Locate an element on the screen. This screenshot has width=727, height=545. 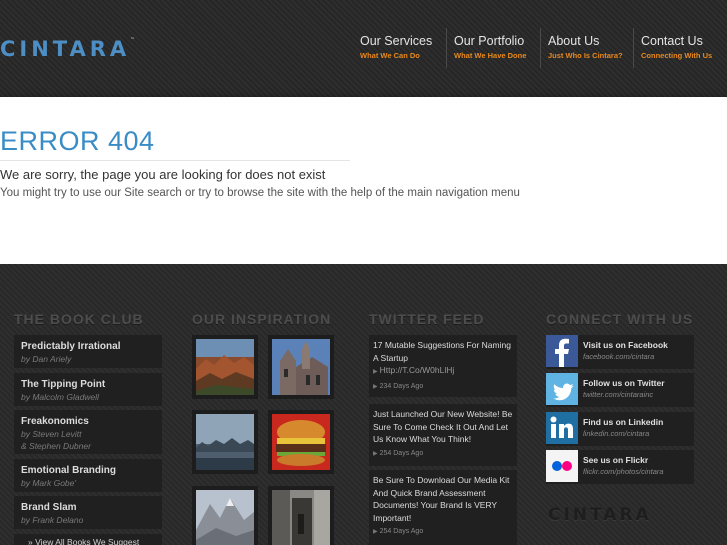
book-item: Predictably Irrational by Dan Ariely is located at coordinates (88, 351).